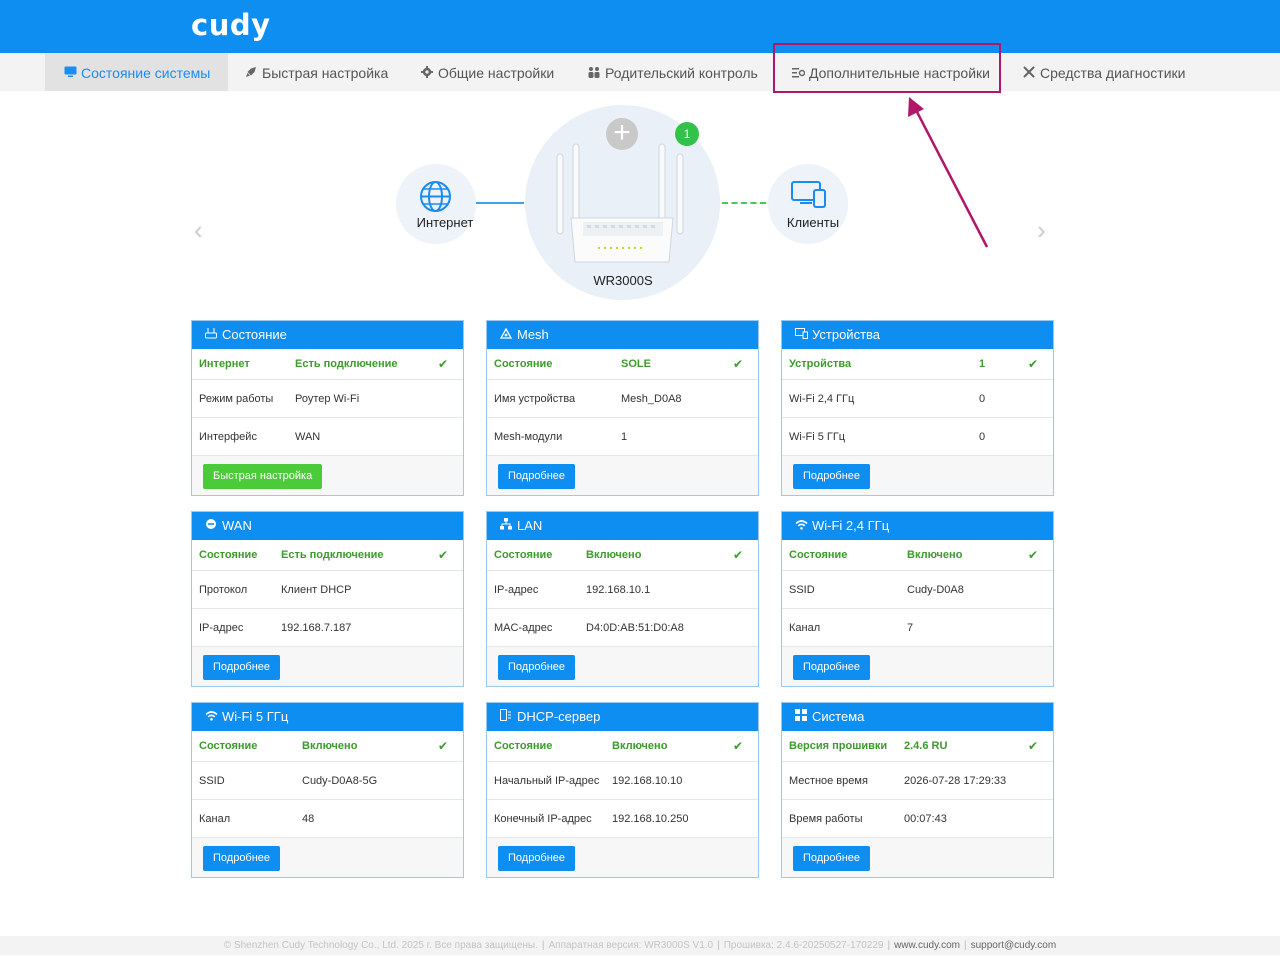 The width and height of the screenshot is (1280, 956). What do you see at coordinates (1014, 945) in the screenshot?
I see `support-email-link: support@cudy.com` at bounding box center [1014, 945].